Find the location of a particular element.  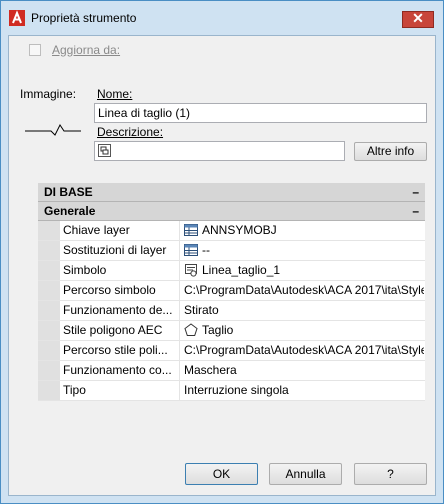

name-label: Nome: is located at coordinates (115, 94).